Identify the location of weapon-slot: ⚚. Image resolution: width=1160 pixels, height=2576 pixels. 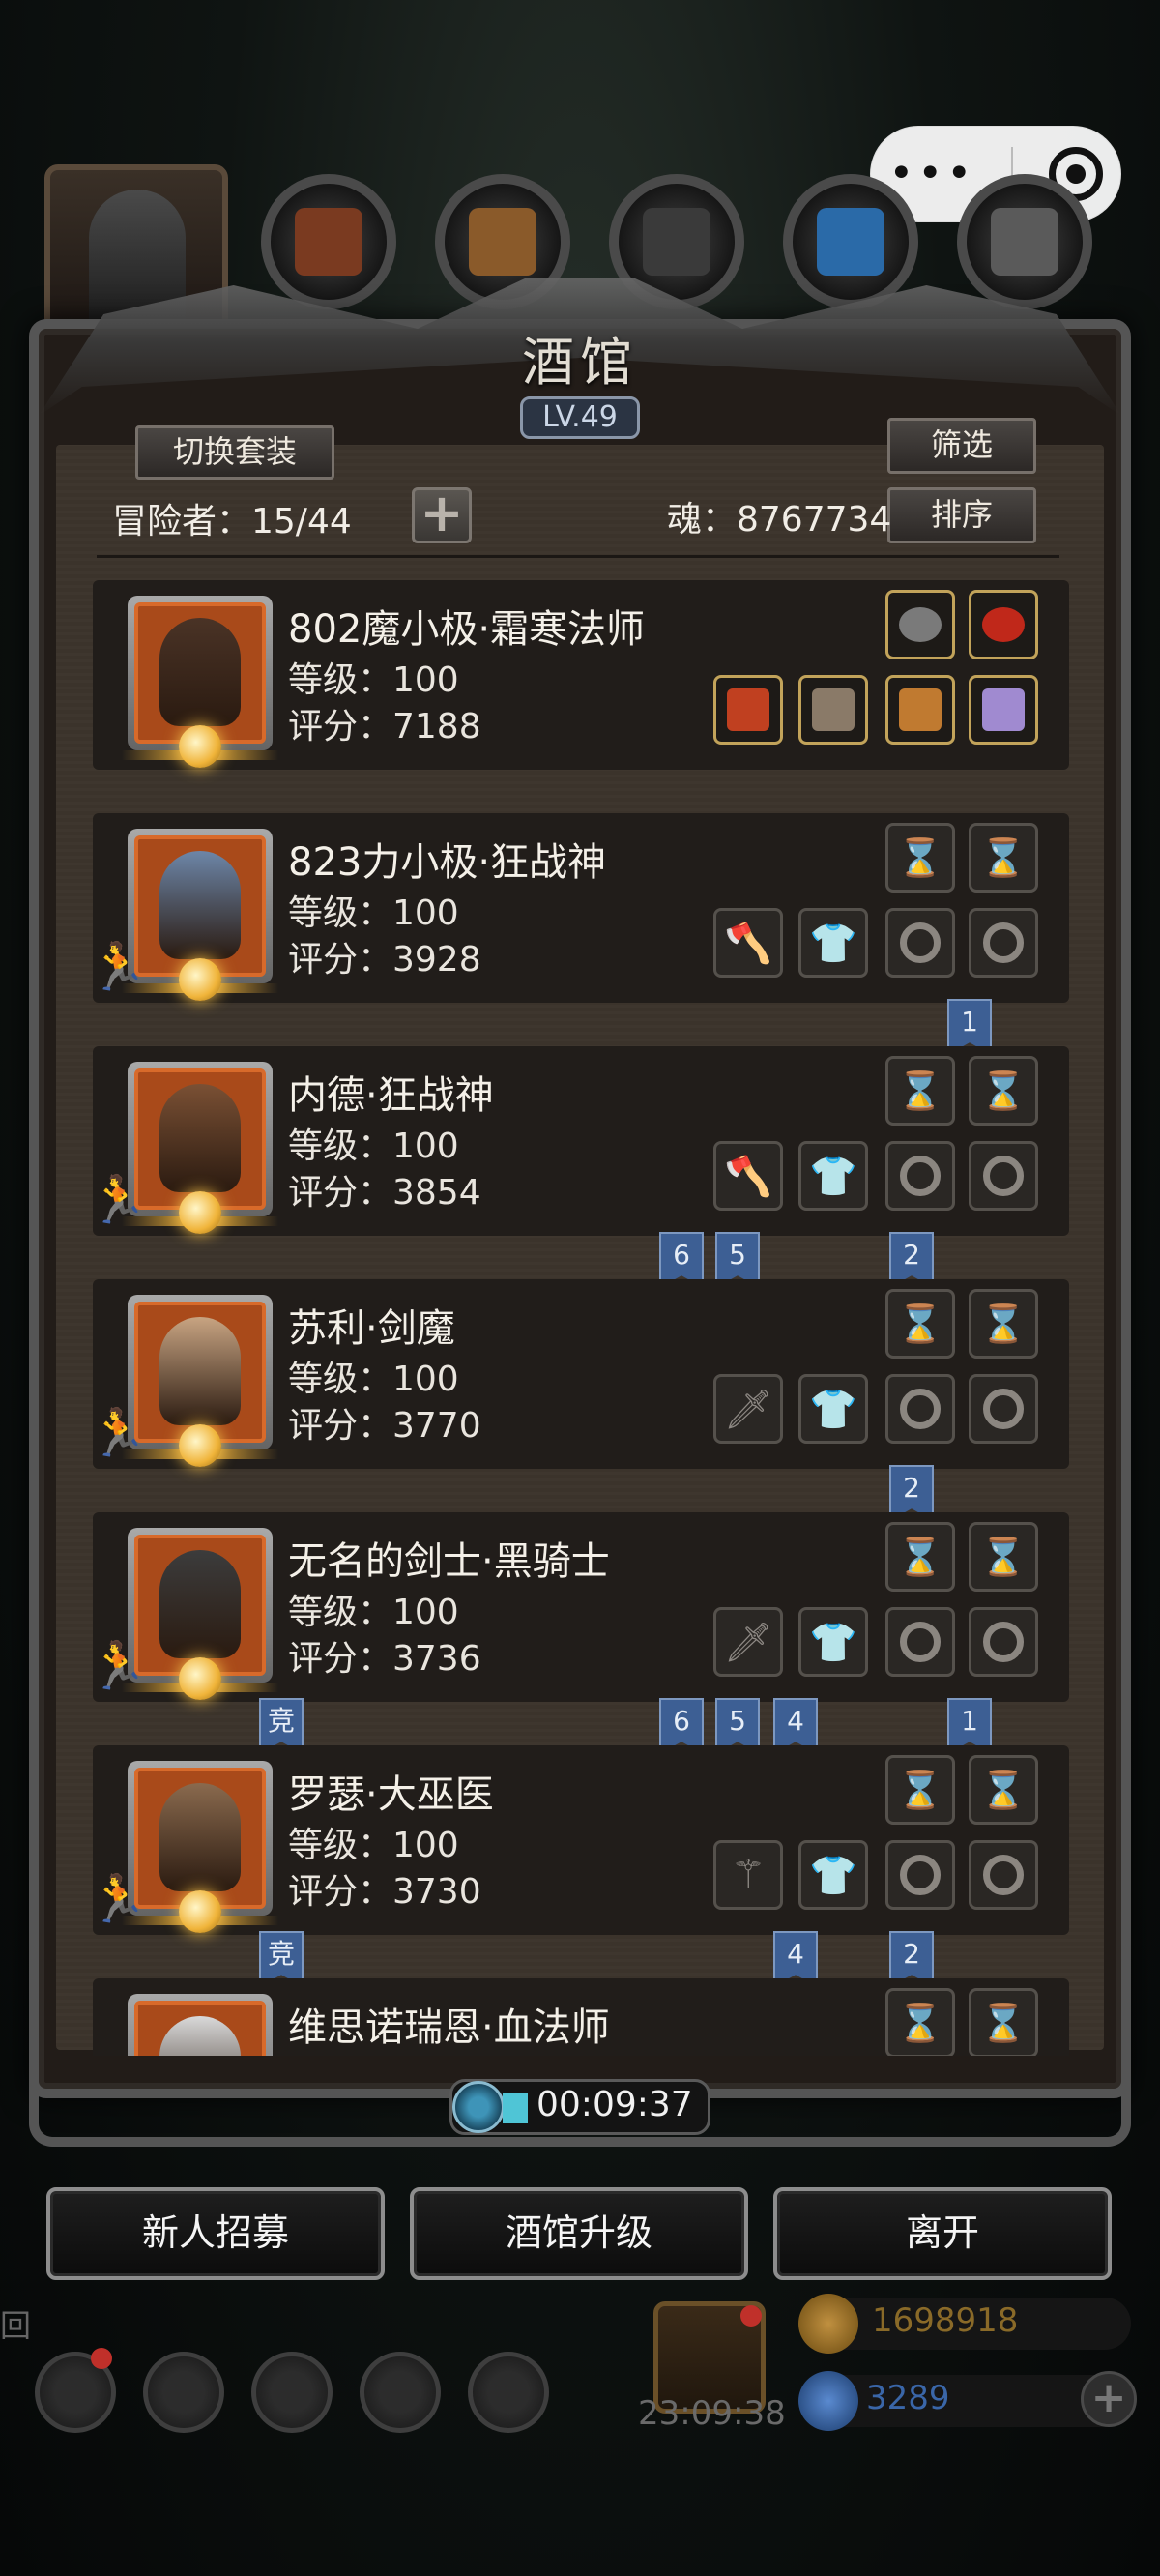
(748, 1875).